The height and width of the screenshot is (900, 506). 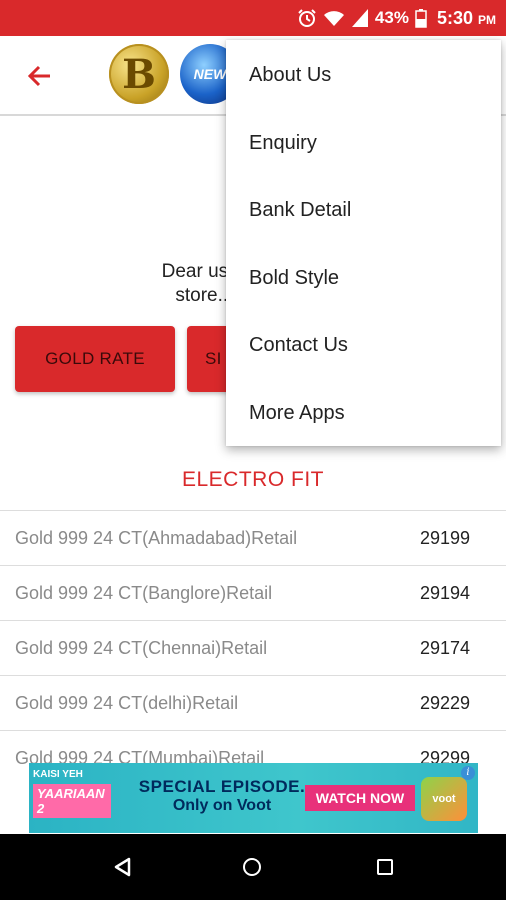 What do you see at coordinates (252, 479) in the screenshot?
I see `section-title: ELECTRO FIT` at bounding box center [252, 479].